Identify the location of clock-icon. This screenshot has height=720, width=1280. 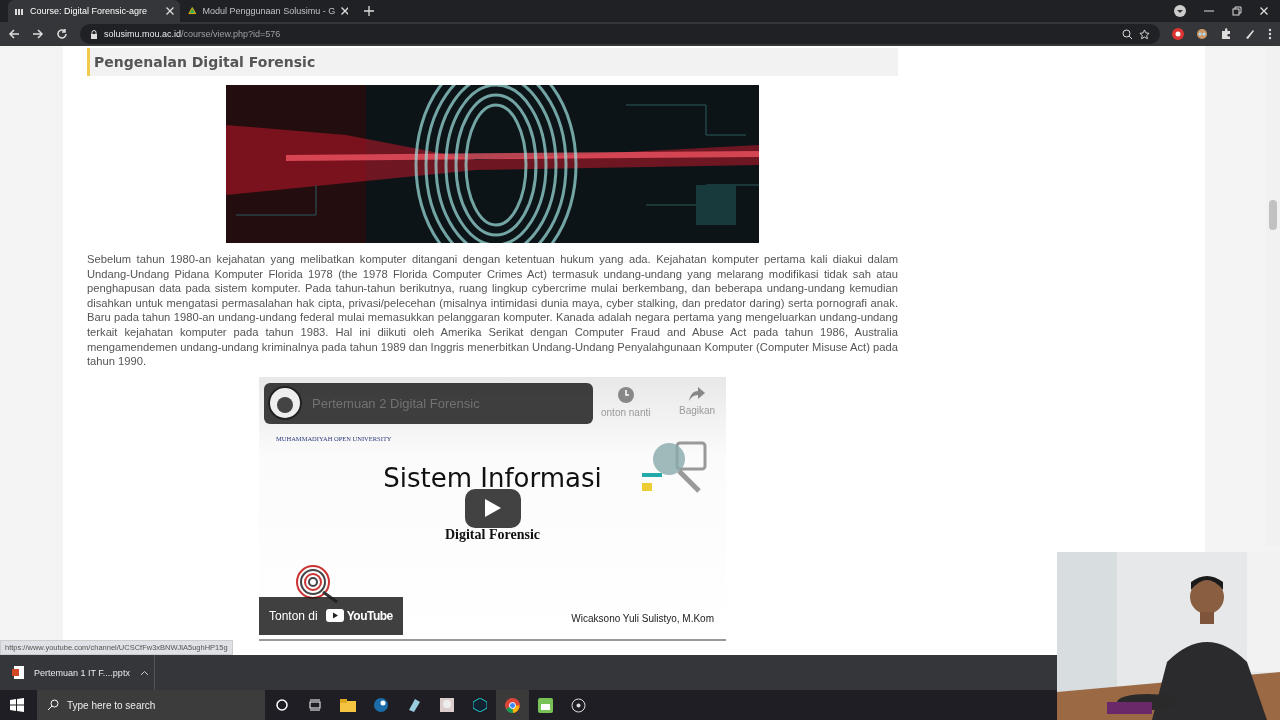
(625, 394).